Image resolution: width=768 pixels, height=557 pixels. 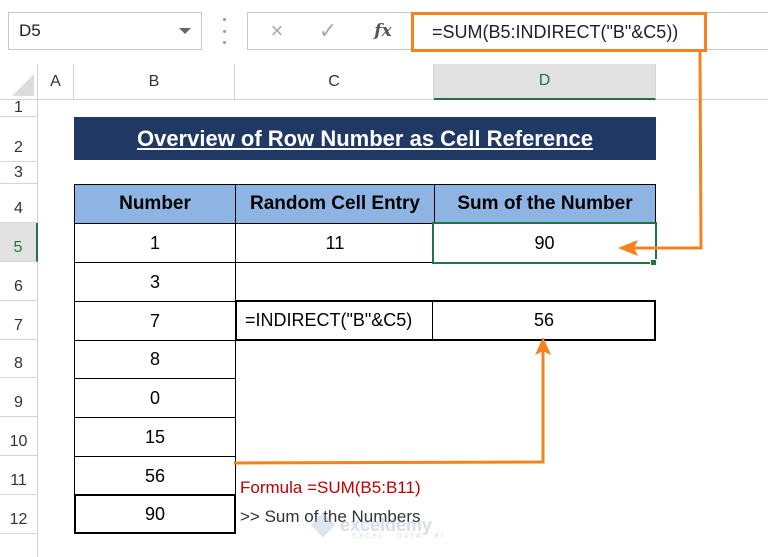 What do you see at coordinates (391, 525) in the screenshot?
I see `watermark: exceldemy EXCEL · DATA · BI` at bounding box center [391, 525].